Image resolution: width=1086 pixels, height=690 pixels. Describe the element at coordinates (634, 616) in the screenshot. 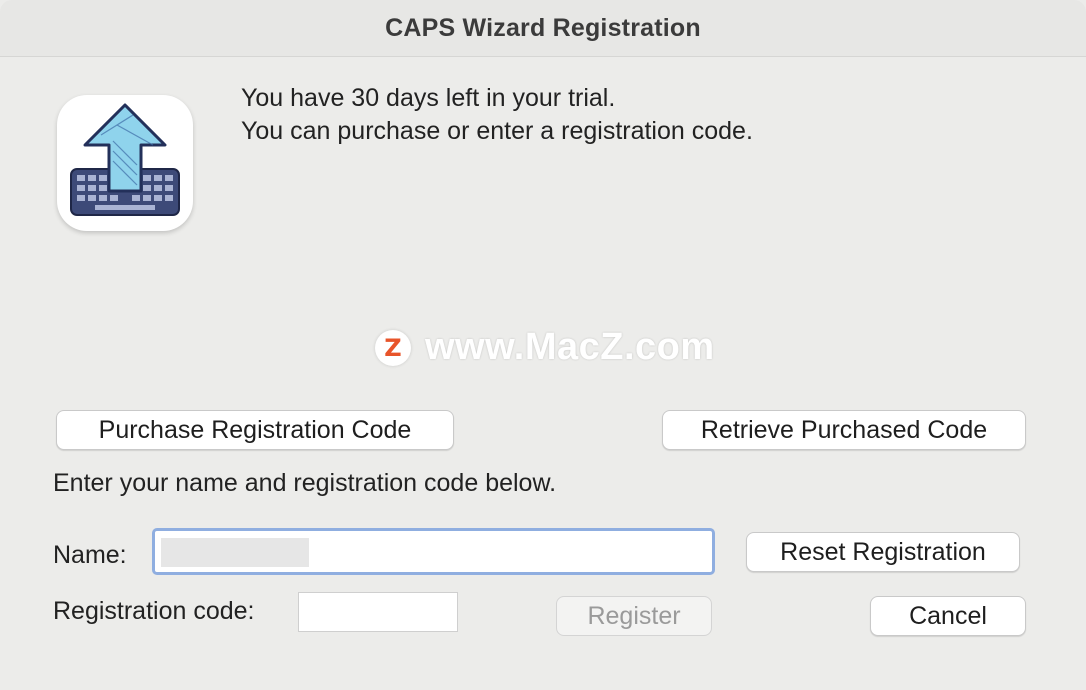

I see `register-button: Register` at that location.